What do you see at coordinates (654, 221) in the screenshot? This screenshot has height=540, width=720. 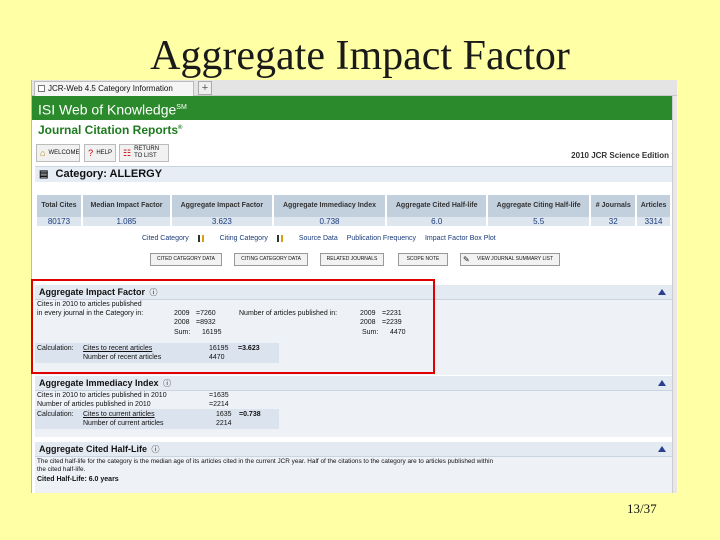 I see `stats-value: 3314` at bounding box center [654, 221].